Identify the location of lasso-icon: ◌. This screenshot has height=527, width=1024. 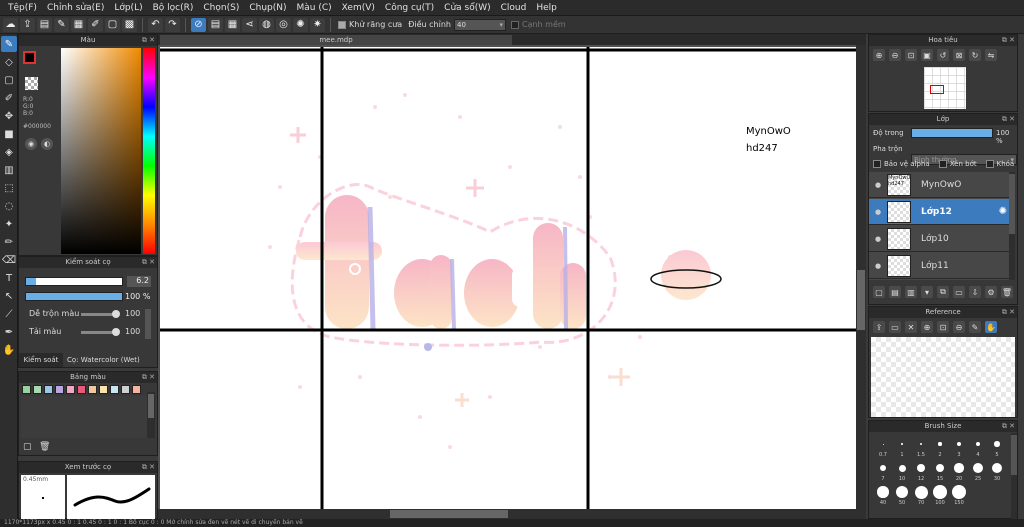
(9, 206).